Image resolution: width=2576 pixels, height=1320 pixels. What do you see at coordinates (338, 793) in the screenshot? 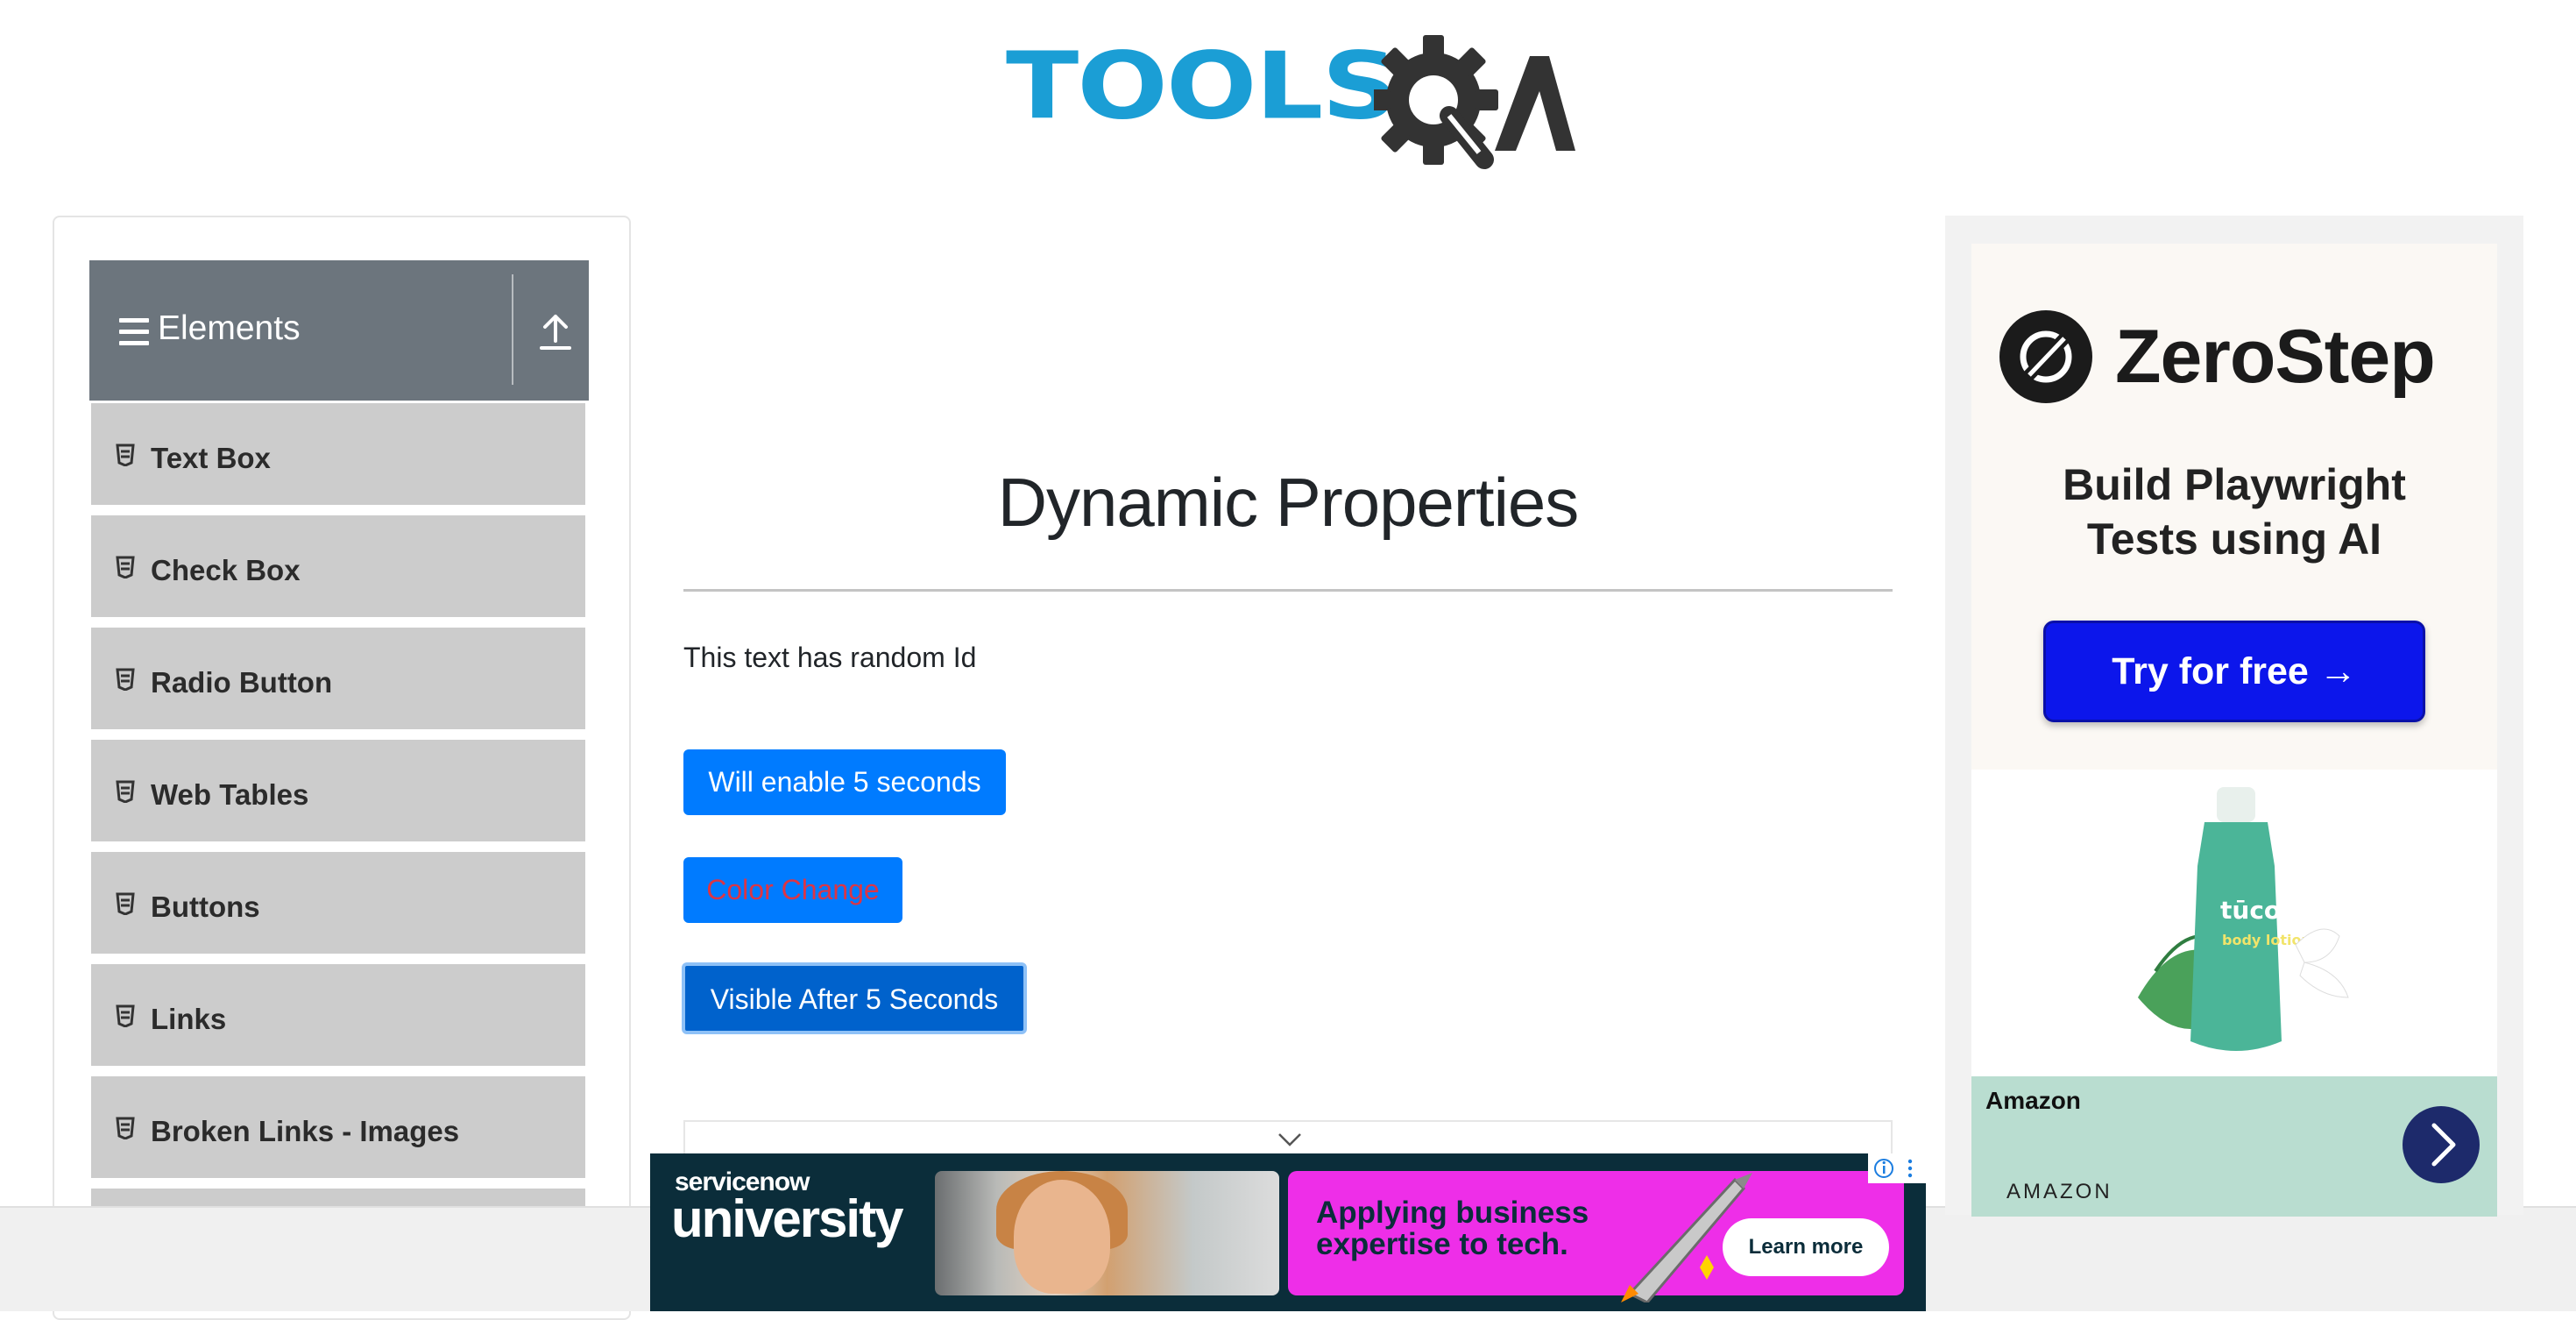
I see `sidebar-item-web-tables: Web Tables` at bounding box center [338, 793].